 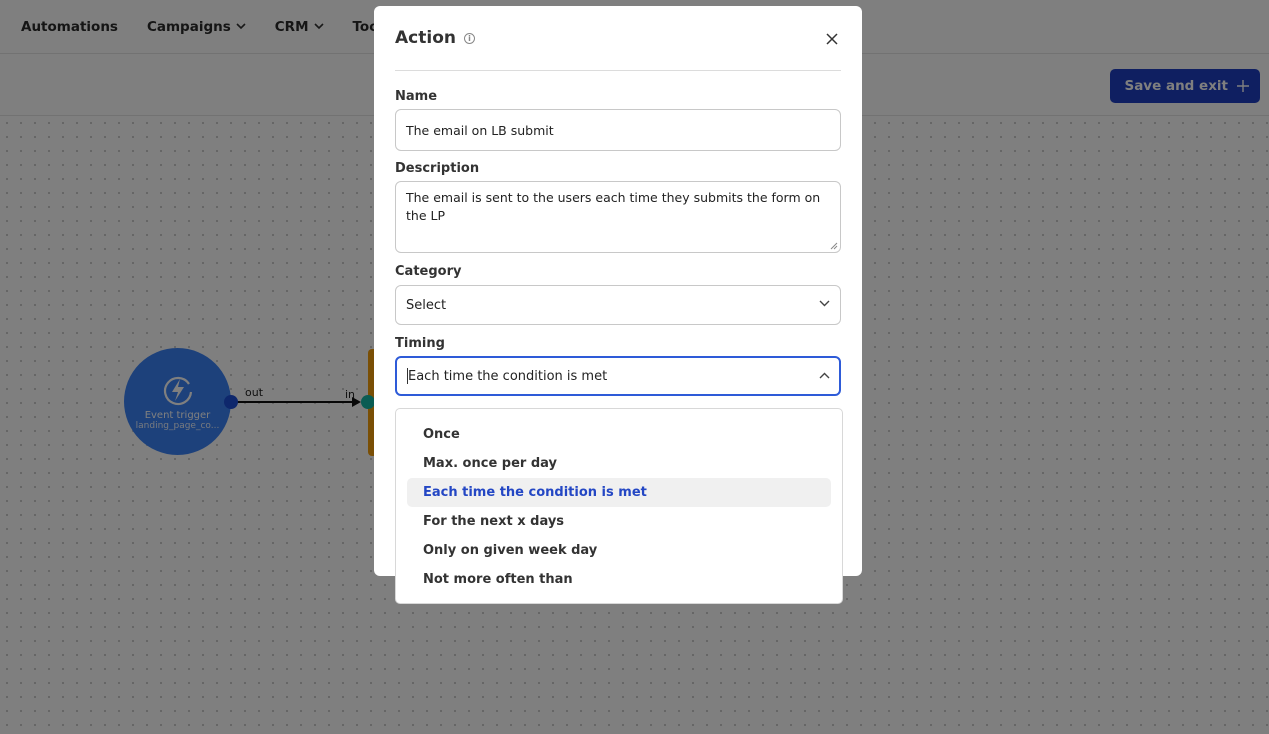 I want to click on name-input: The email on LB submit, so click(x=618, y=130).